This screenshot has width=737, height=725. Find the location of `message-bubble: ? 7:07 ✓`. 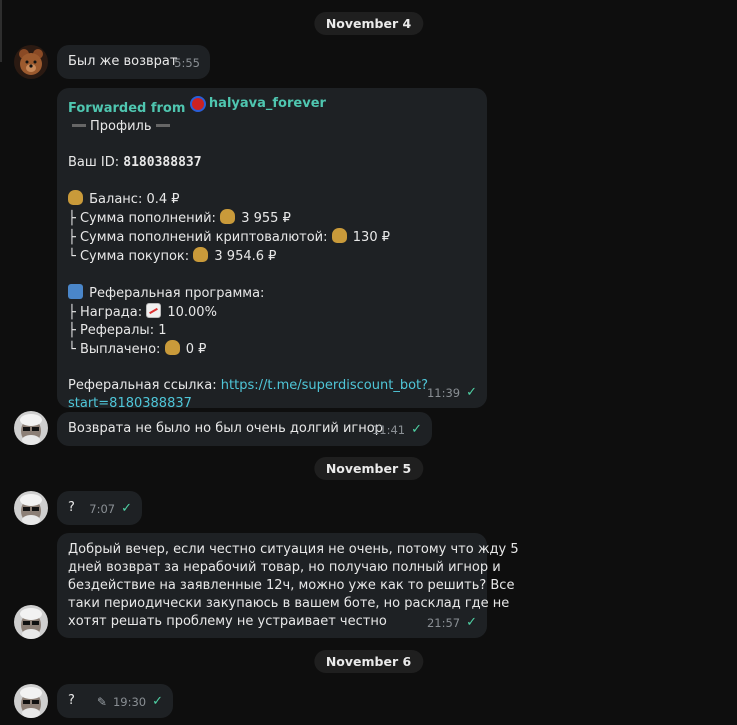

message-bubble: ? 7:07 ✓ is located at coordinates (99, 508).